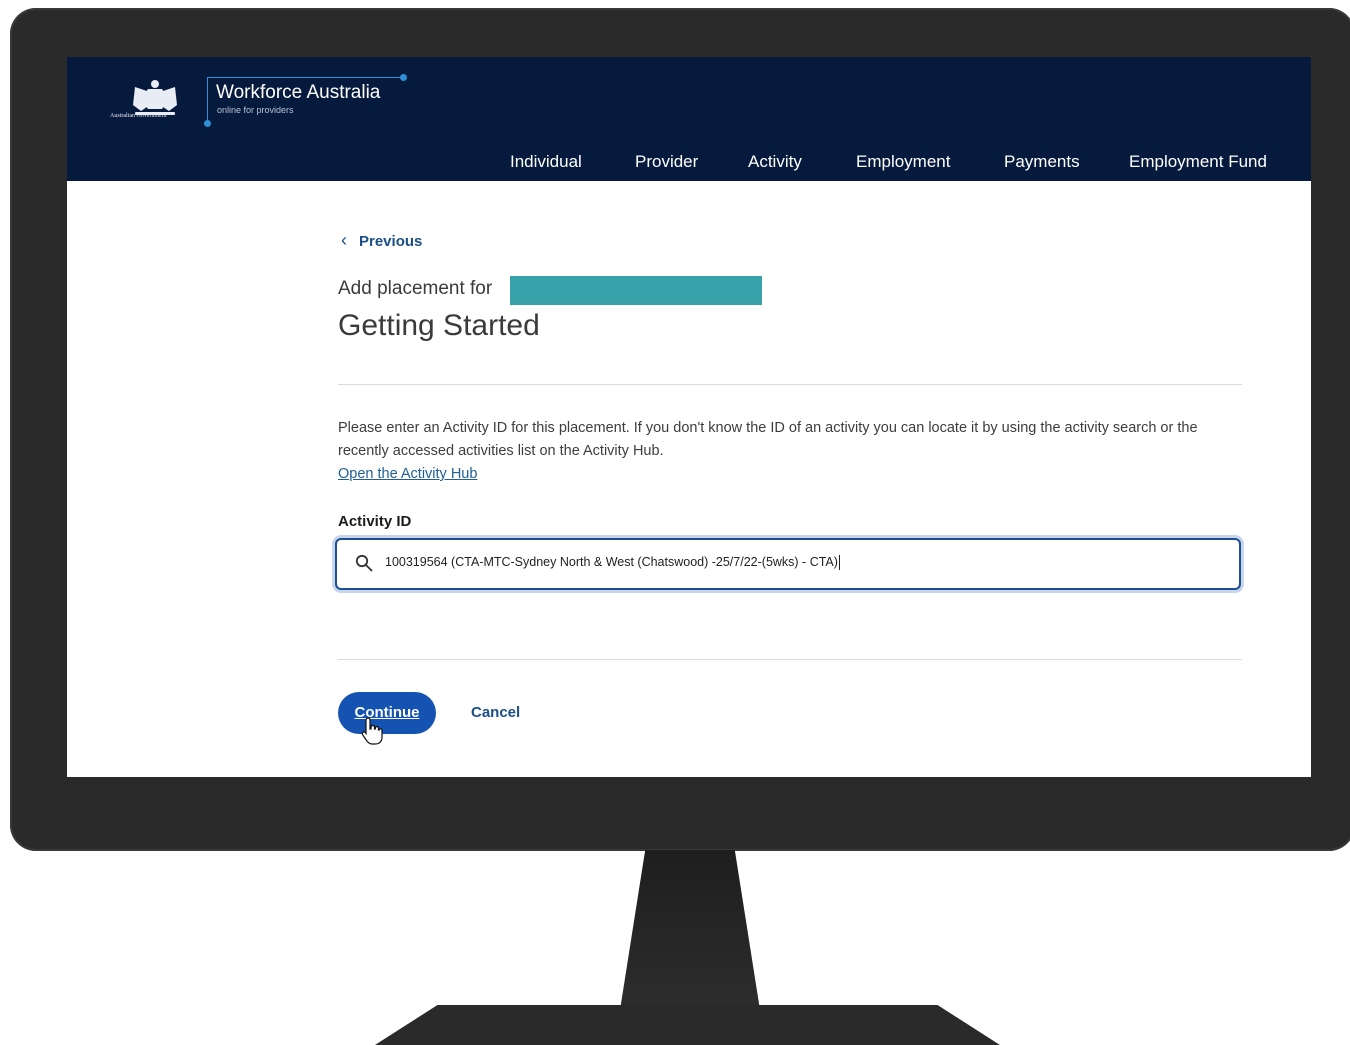  What do you see at coordinates (839, 563) in the screenshot?
I see `text-caret` at bounding box center [839, 563].